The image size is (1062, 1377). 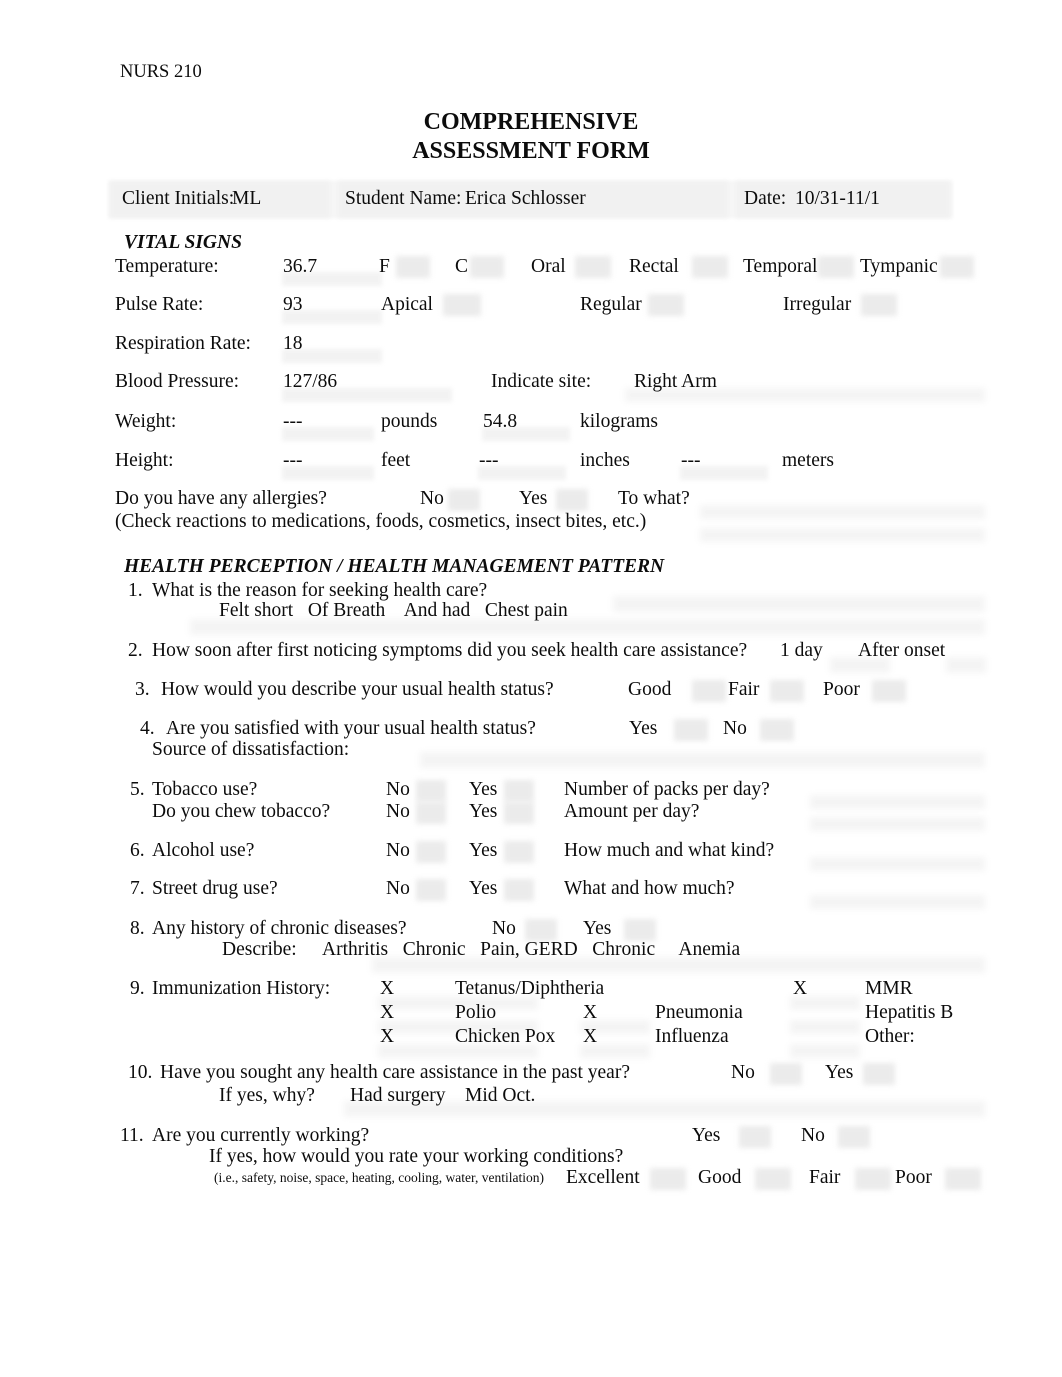 I want to click on q7-no-checkbox, so click(x=431, y=890).